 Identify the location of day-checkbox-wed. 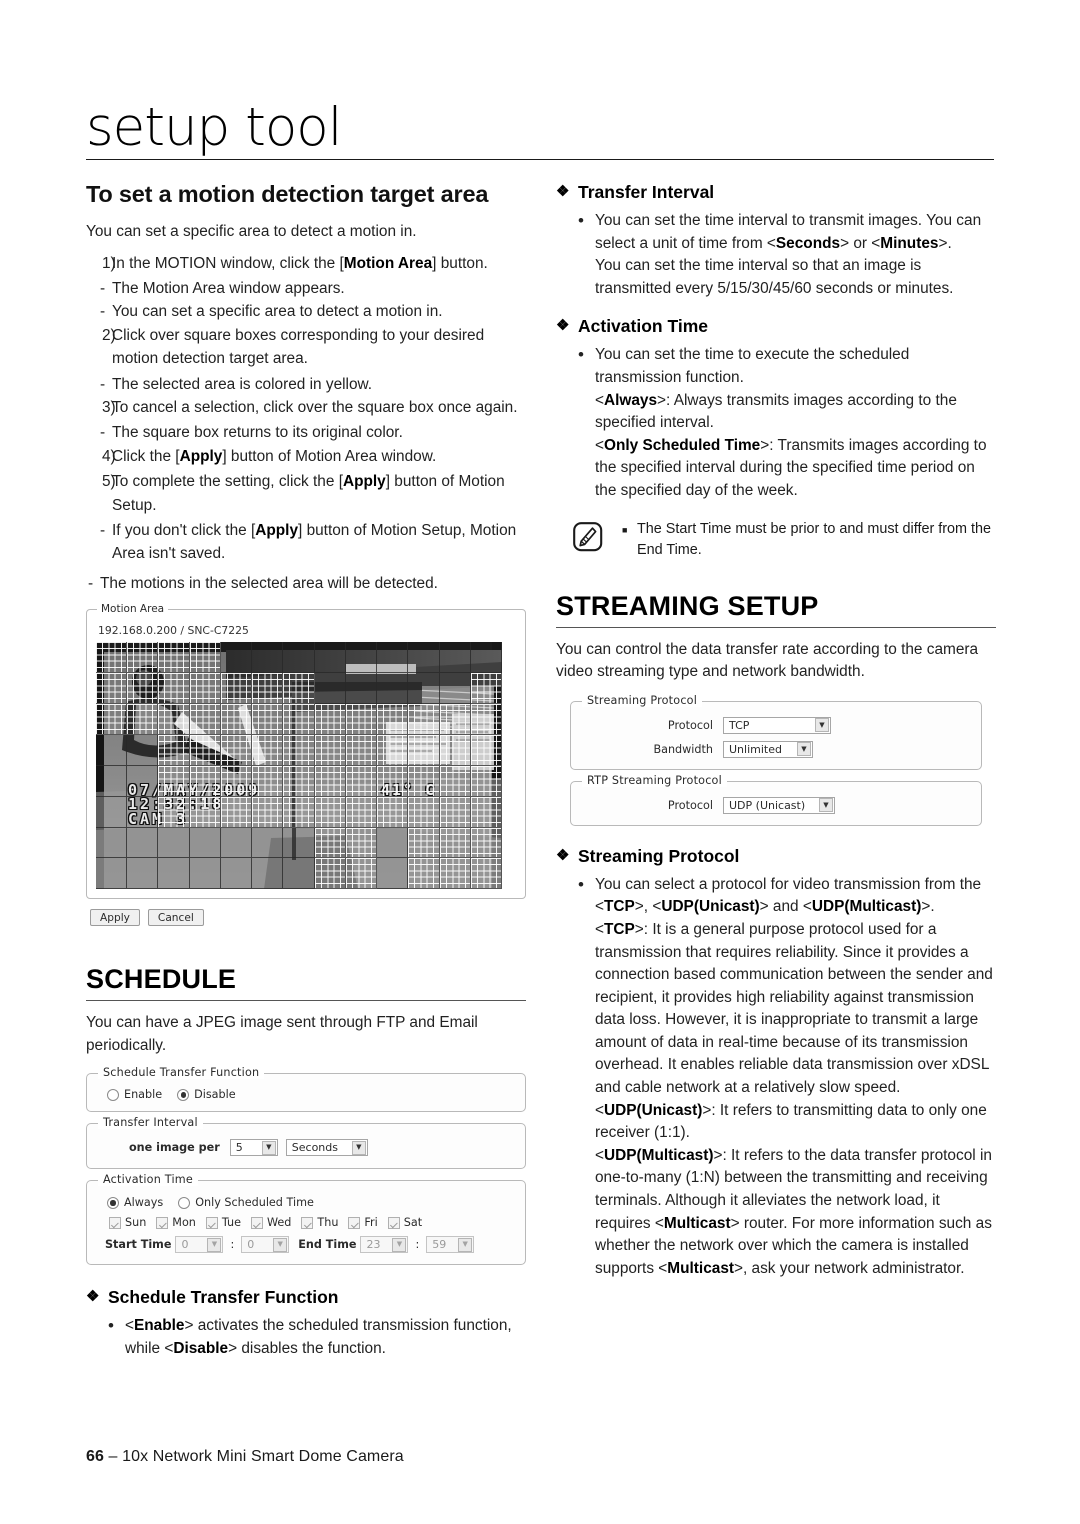
(257, 1222).